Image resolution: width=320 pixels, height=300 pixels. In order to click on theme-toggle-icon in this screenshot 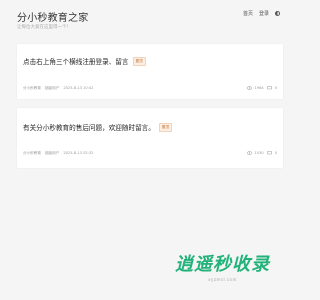, I will do `click(277, 13)`.